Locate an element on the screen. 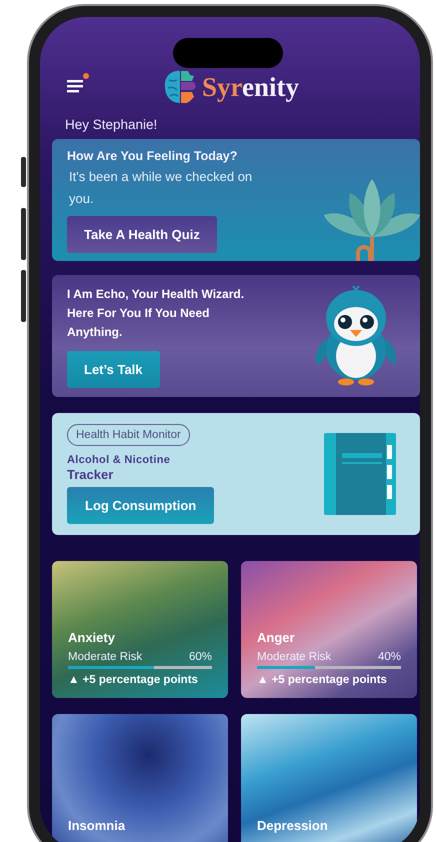 The width and height of the screenshot is (436, 842). tracker-subtitle: Alcohol & Nicotine is located at coordinates (118, 460).